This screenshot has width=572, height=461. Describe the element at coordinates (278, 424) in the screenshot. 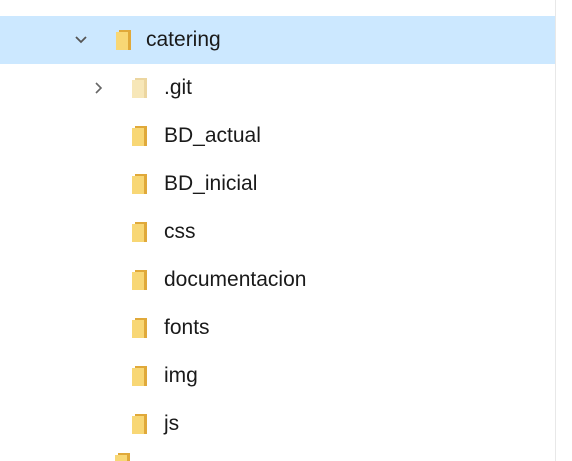

I see `tree-item-js: js` at that location.